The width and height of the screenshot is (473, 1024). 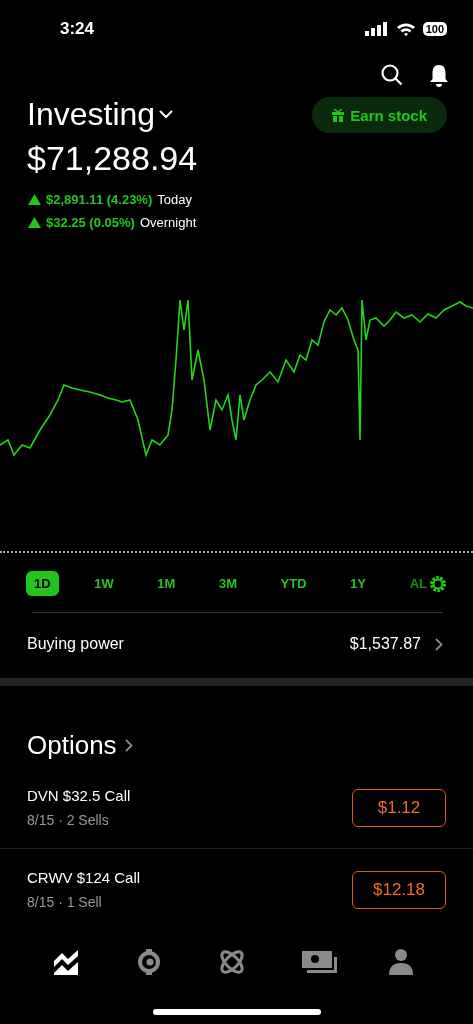 What do you see at coordinates (42, 583) in the screenshot?
I see `range-tab: 1D` at bounding box center [42, 583].